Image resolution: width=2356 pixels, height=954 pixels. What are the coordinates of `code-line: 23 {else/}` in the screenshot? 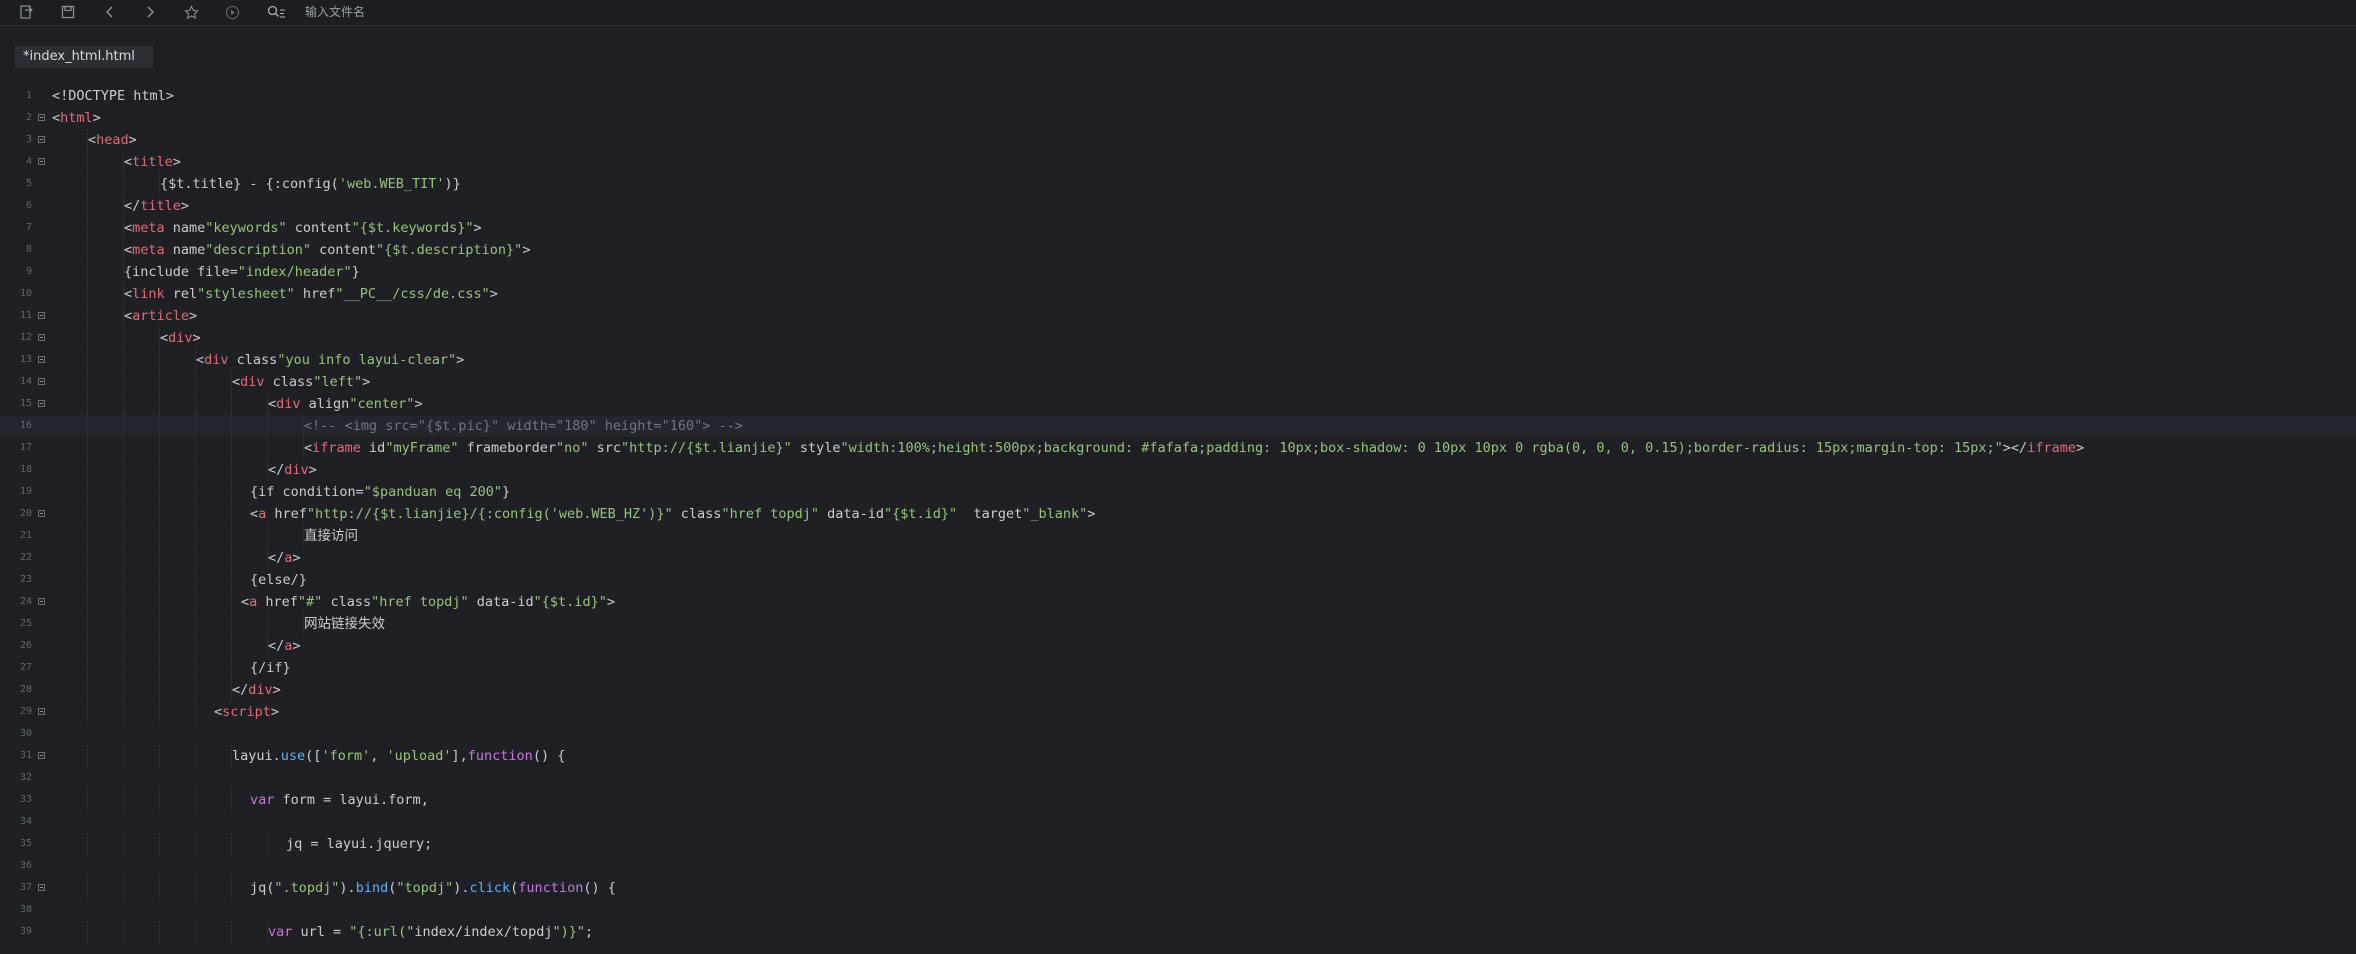 It's located at (1178, 580).